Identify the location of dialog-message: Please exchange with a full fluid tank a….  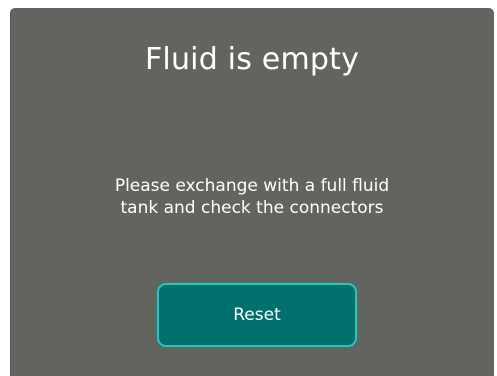
(252, 197).